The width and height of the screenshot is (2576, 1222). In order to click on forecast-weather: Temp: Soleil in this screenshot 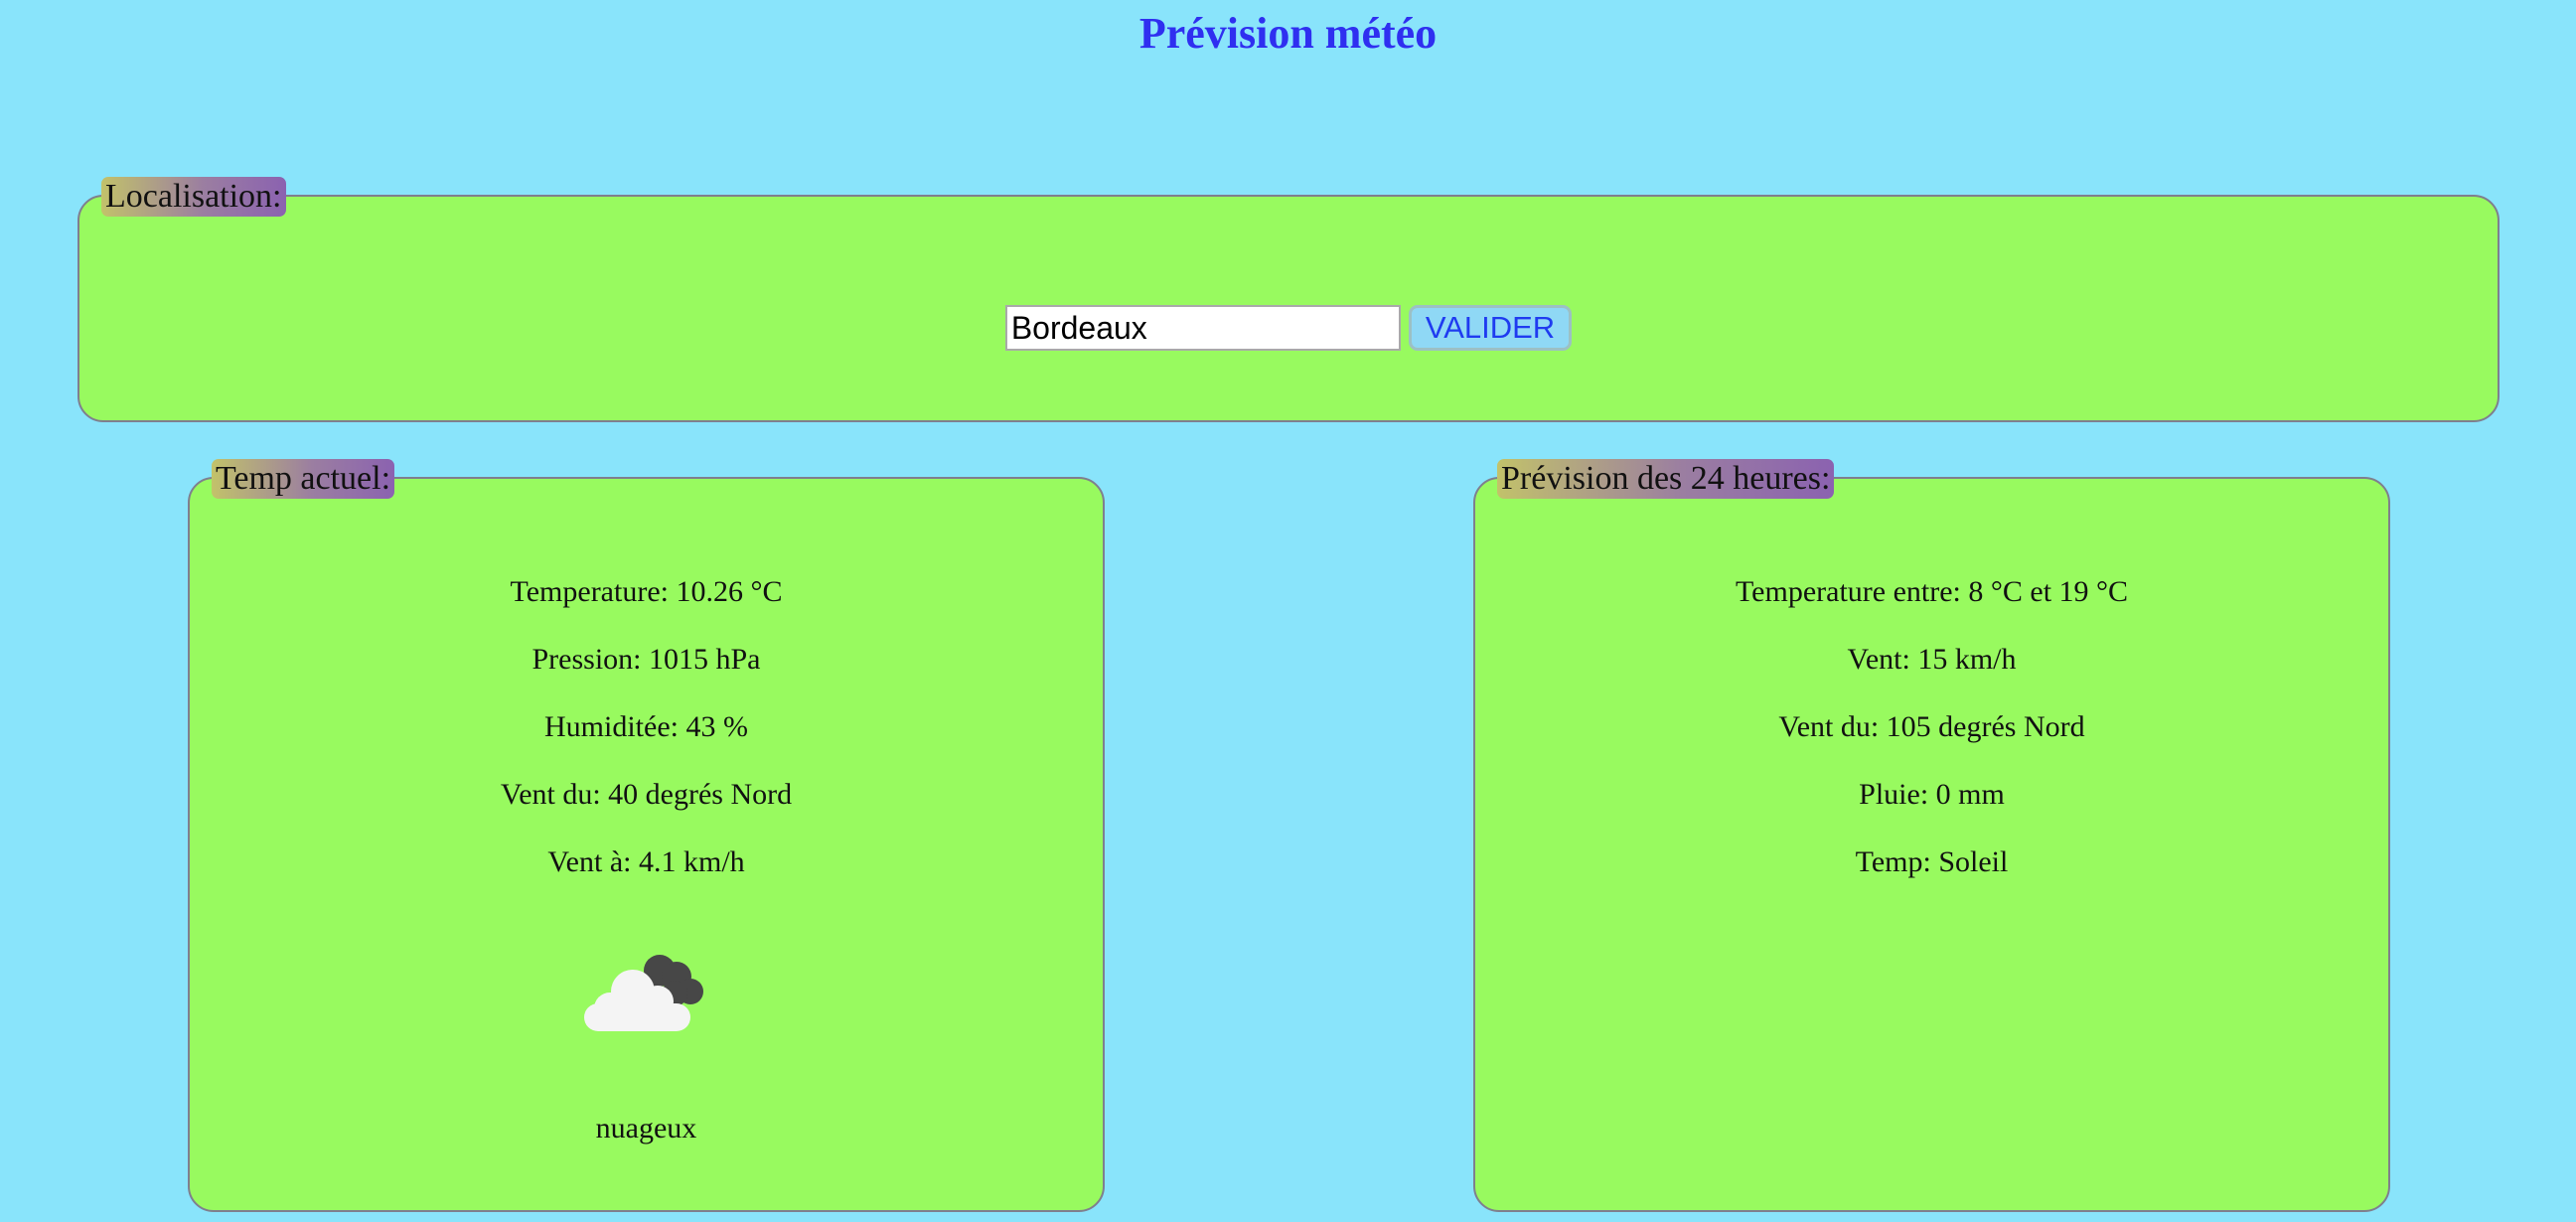, I will do `click(1932, 861)`.